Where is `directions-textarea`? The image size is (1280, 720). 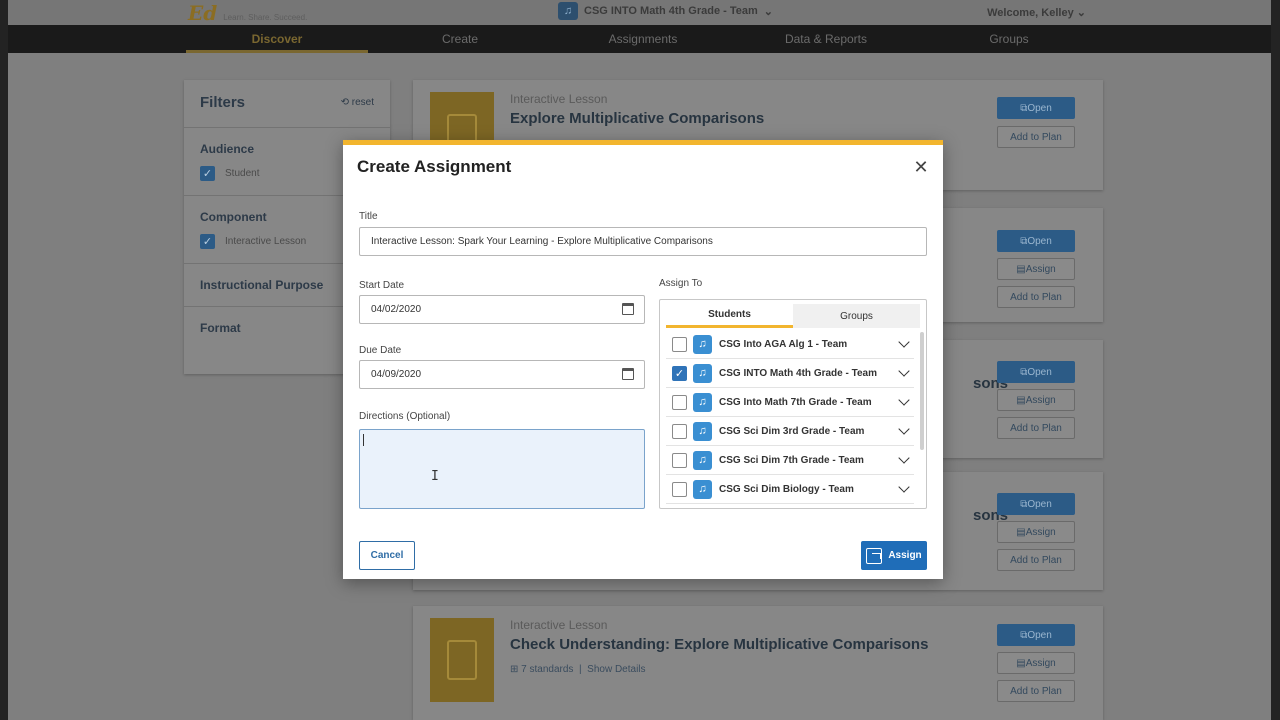 directions-textarea is located at coordinates (502, 469).